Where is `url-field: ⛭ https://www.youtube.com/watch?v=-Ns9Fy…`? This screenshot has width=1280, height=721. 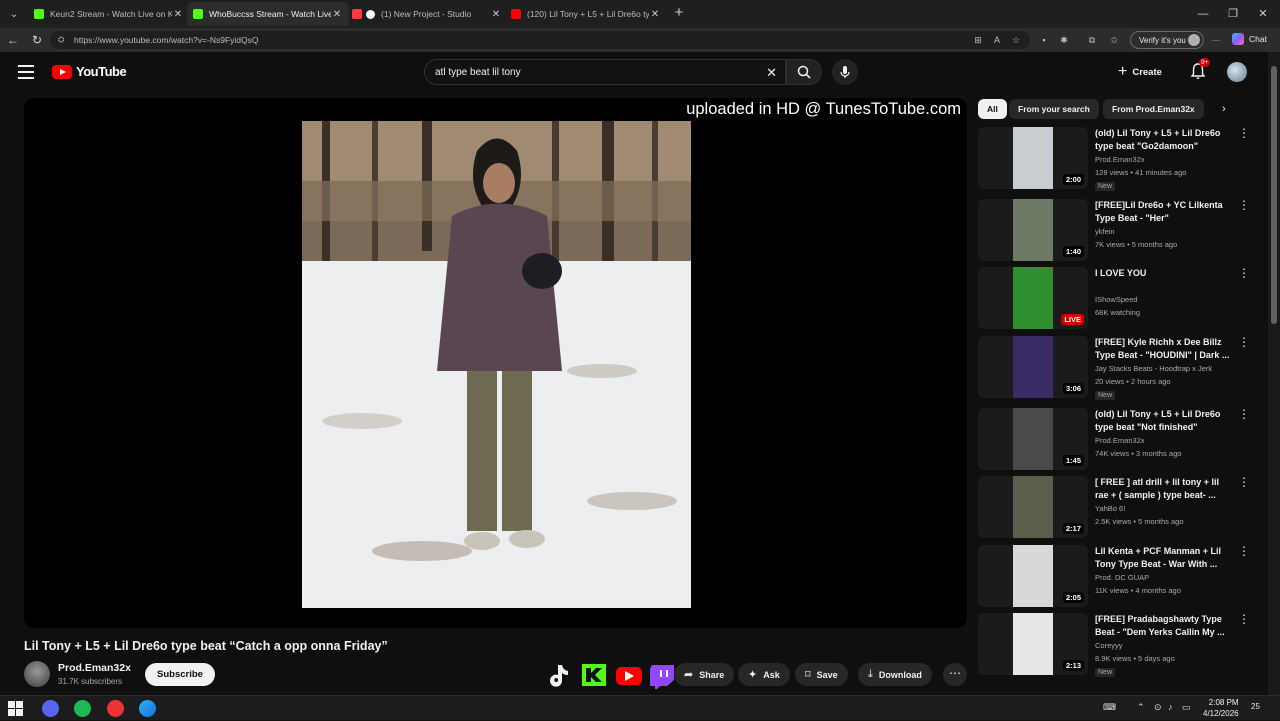
url-field: ⛭ https://www.youtube.com/watch?v=-Ns9Fy… is located at coordinates (540, 40).